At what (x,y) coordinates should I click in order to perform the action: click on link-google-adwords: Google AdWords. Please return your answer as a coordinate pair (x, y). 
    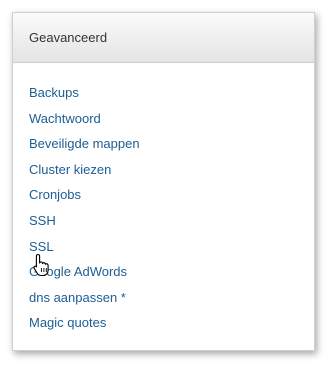
    Looking at the image, I should click on (78, 271).